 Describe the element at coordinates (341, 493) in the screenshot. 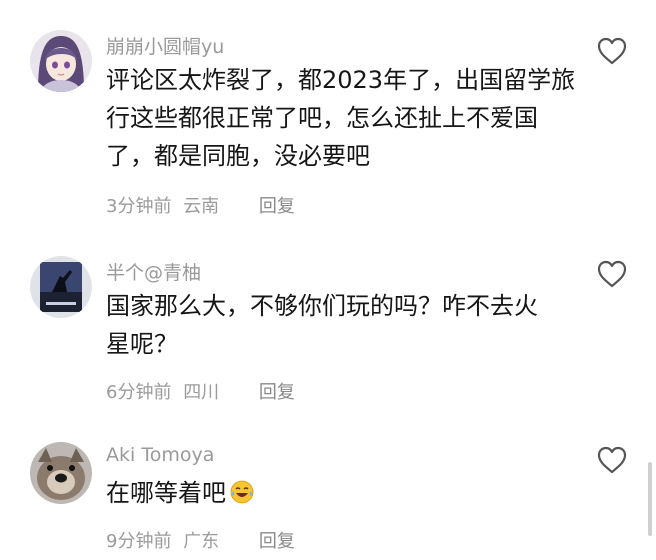

I see `comment-text: 在哪等着吧` at that location.